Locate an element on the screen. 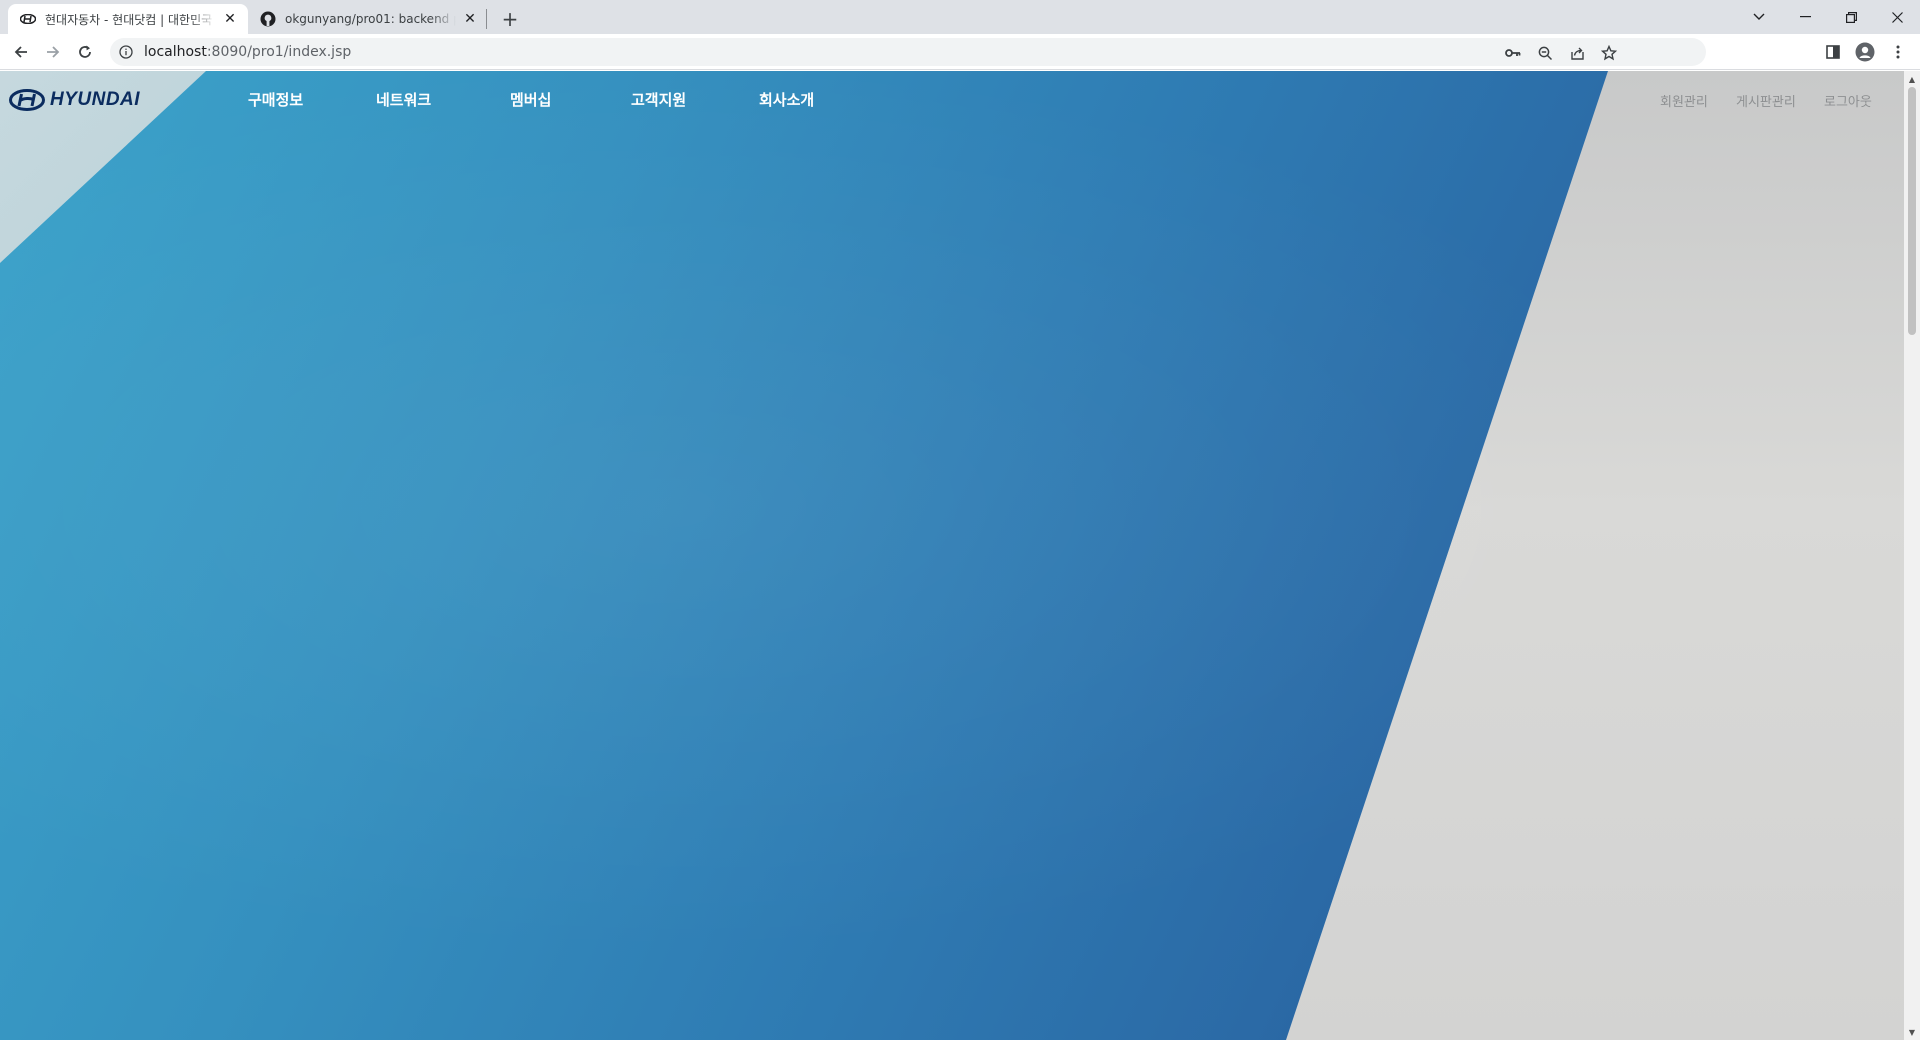 The height and width of the screenshot is (1040, 1920). url-host: localhost is located at coordinates (175, 52).